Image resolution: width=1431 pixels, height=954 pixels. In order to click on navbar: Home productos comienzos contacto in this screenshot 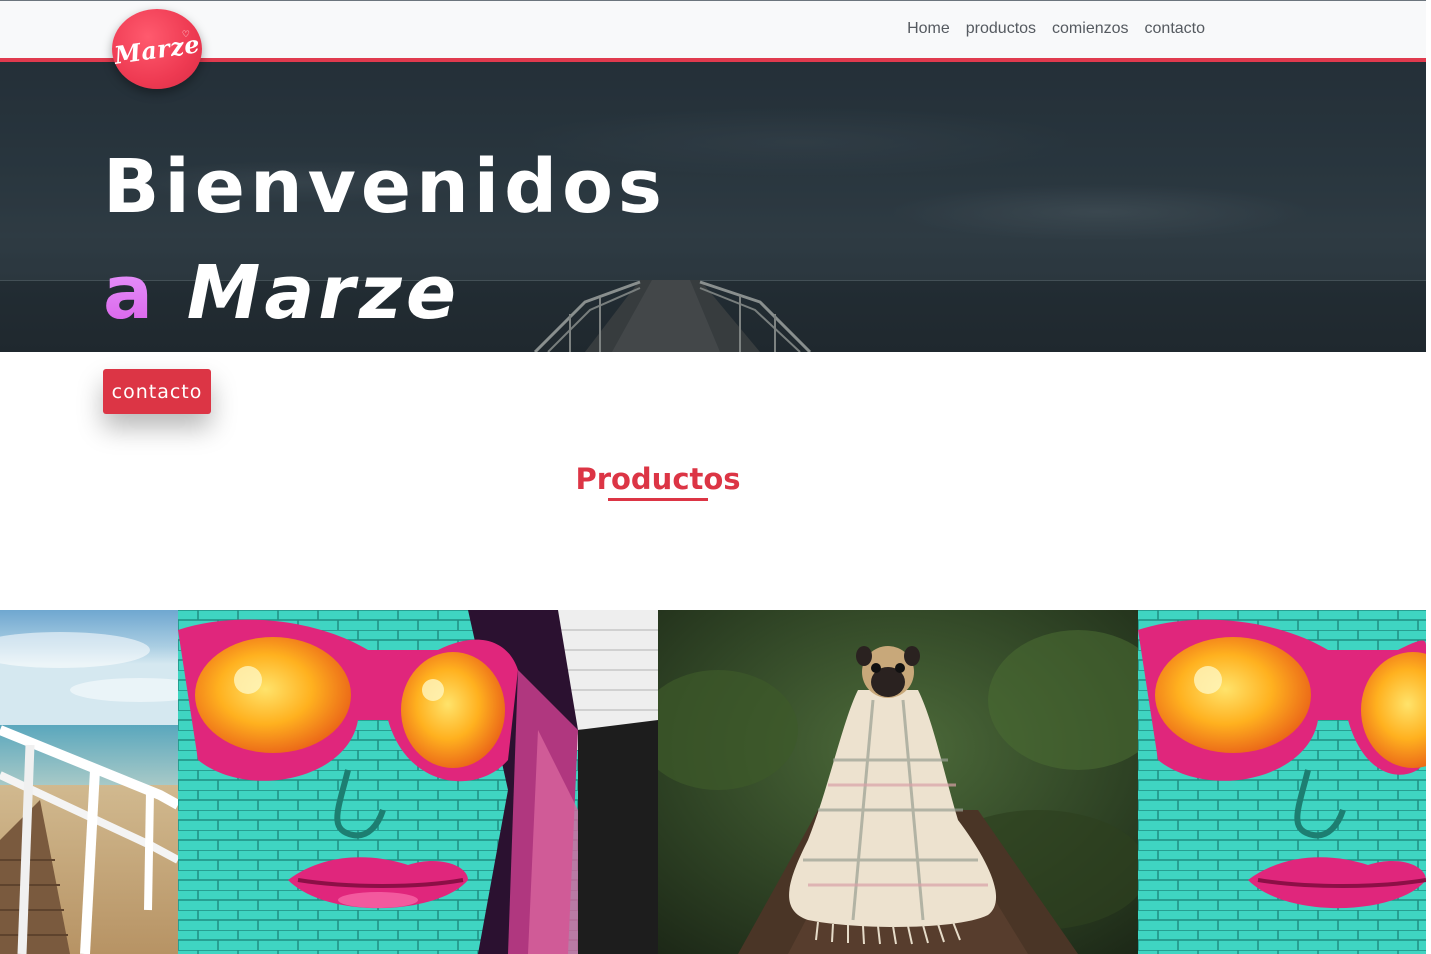, I will do `click(713, 31)`.